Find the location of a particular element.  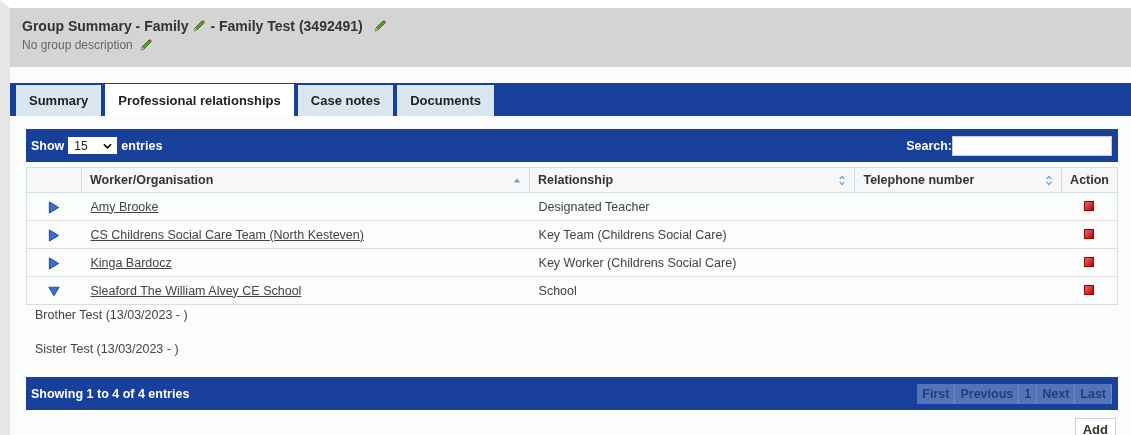

column-header: Telephone number is located at coordinates (958, 180).